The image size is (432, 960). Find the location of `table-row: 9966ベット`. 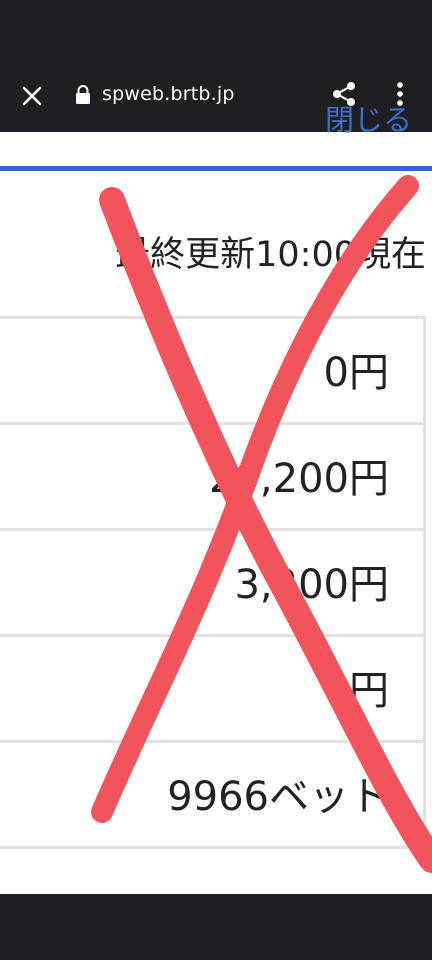

table-row: 9966ベット is located at coordinates (211, 796).